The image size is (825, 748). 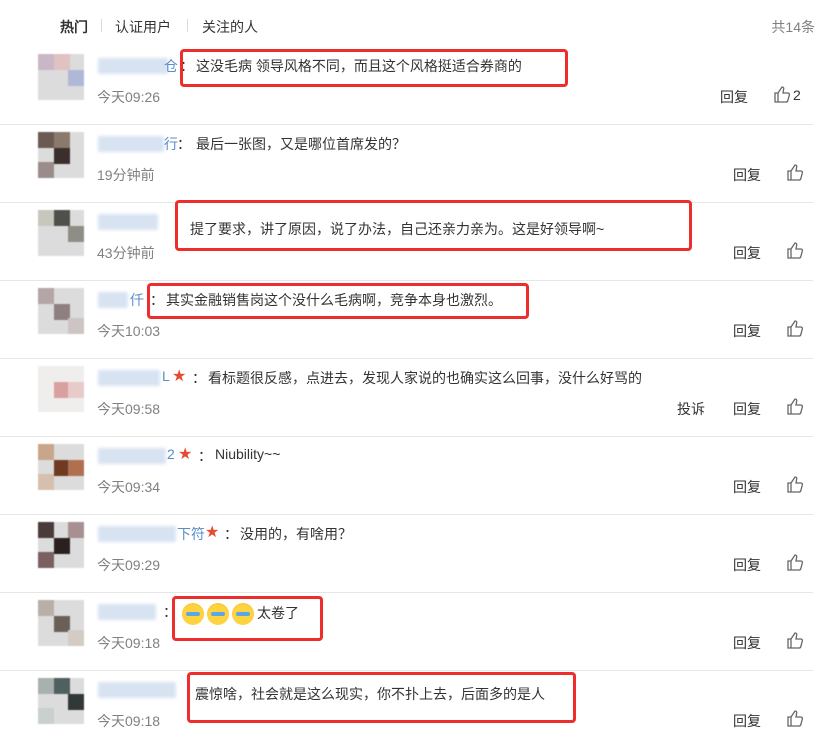 I want to click on comment-item: 提了要求，讲了原因，说了办法，自己还亲力亲为。这是好领导啊~ 43分钟前 回复, so click(x=406, y=240).